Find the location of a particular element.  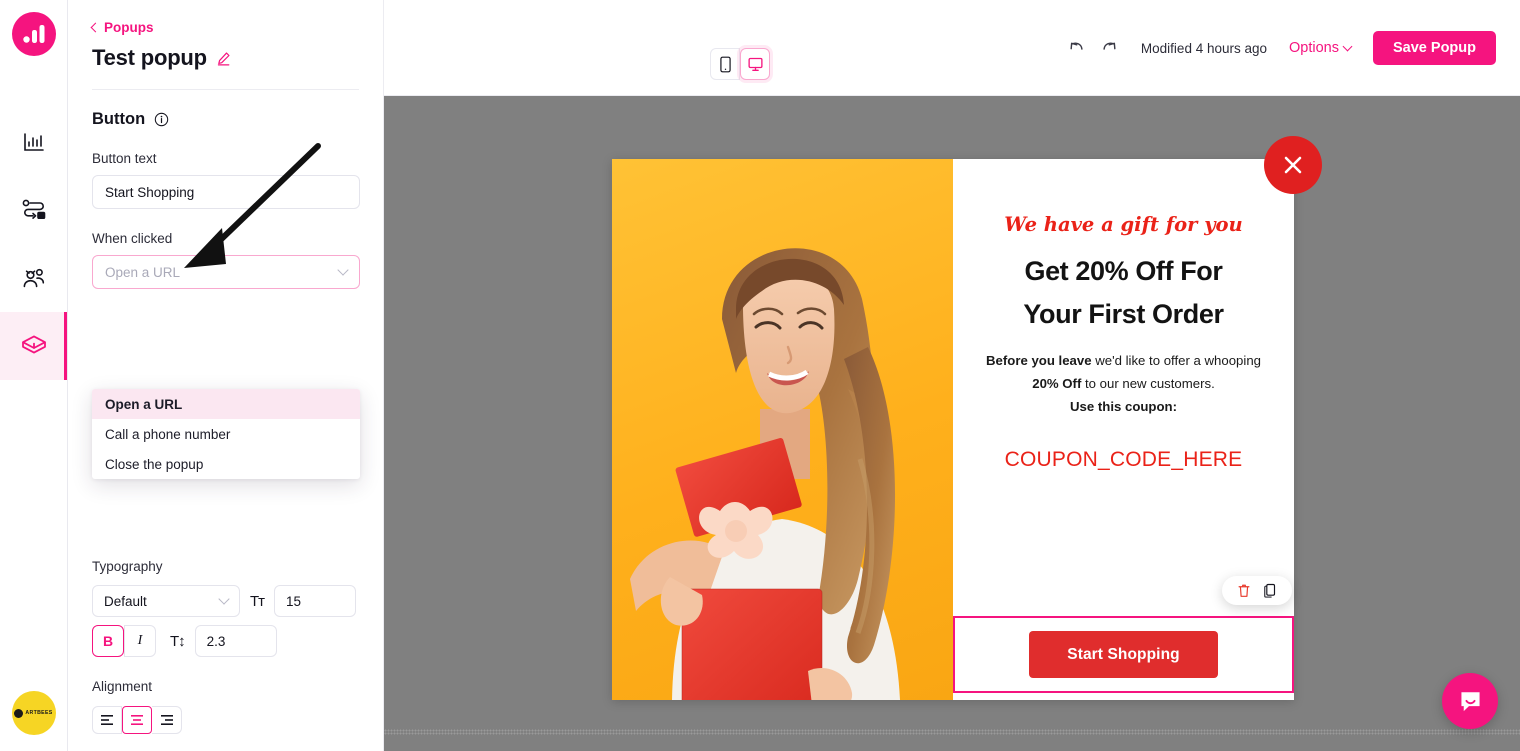

delete-element-button is located at coordinates (1244, 591).